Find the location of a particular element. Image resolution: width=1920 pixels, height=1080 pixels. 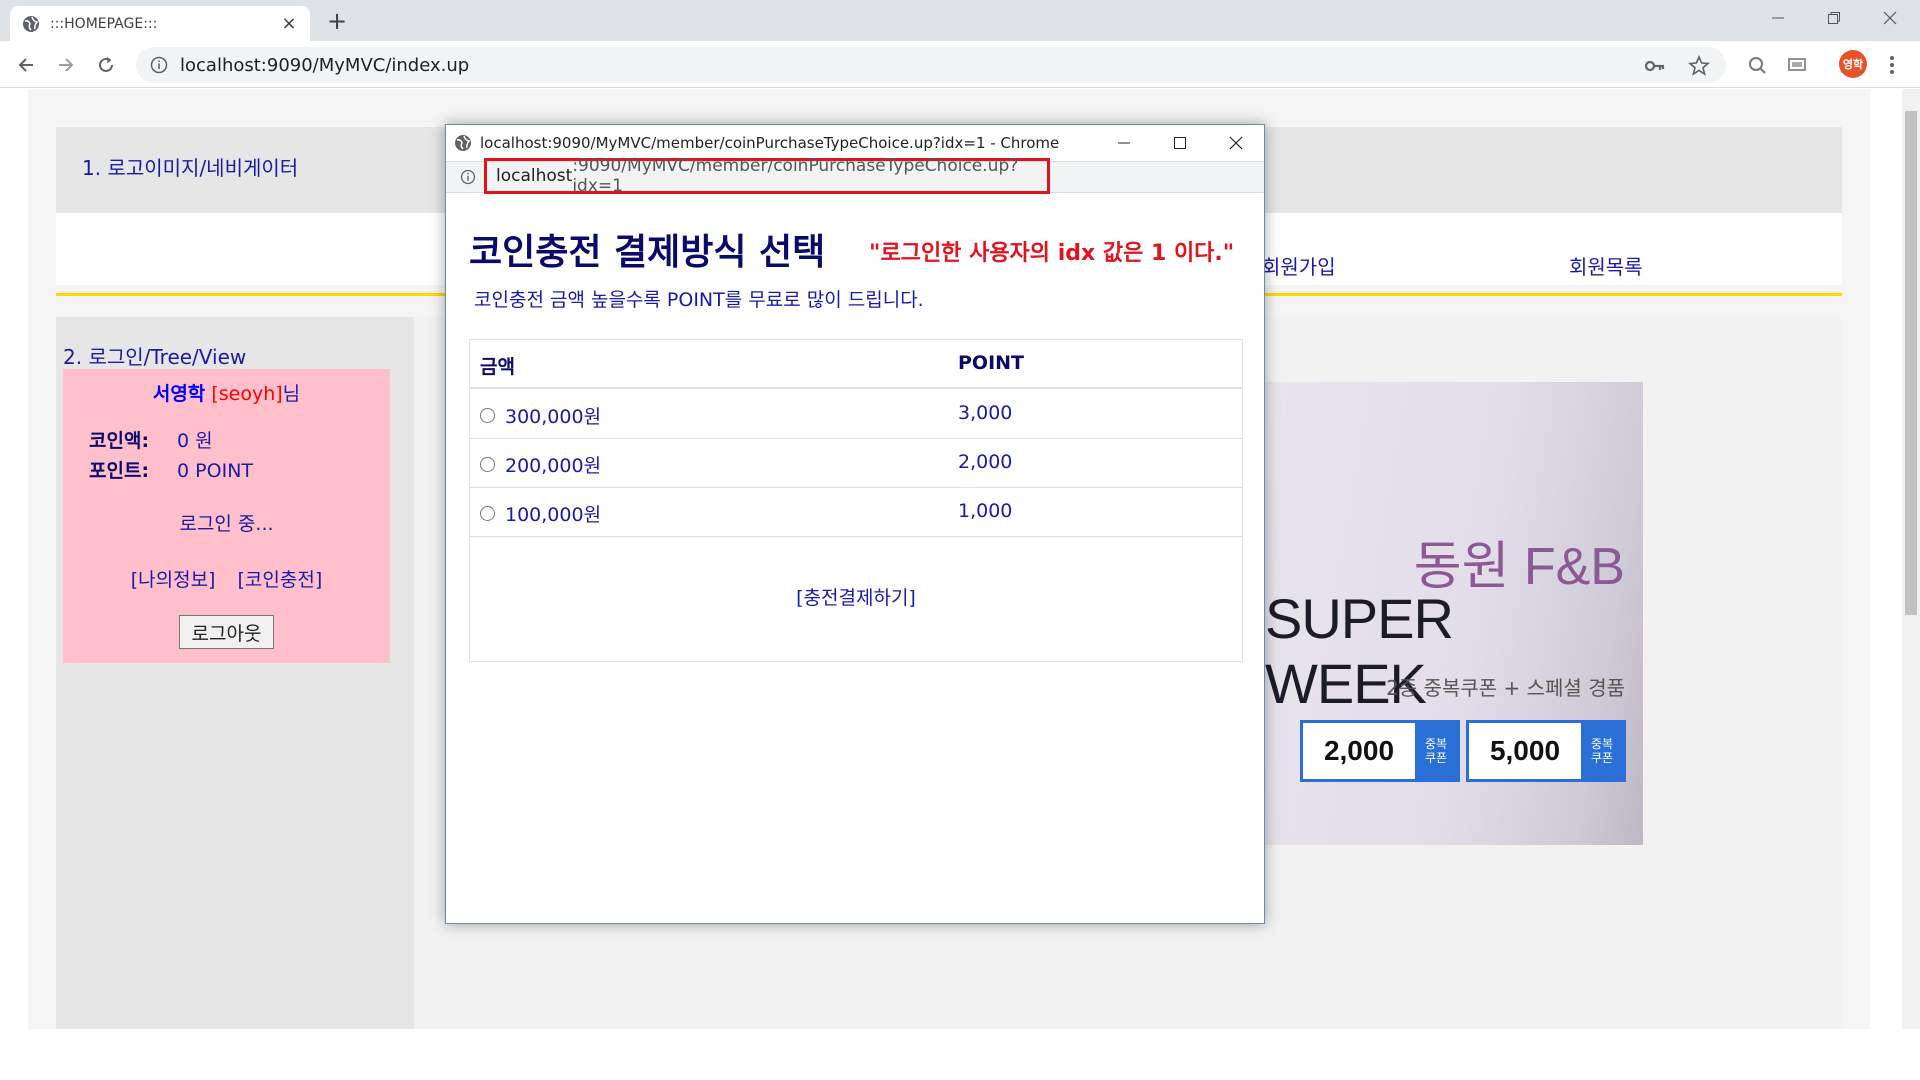

scroll-thumb is located at coordinates (1911, 363).